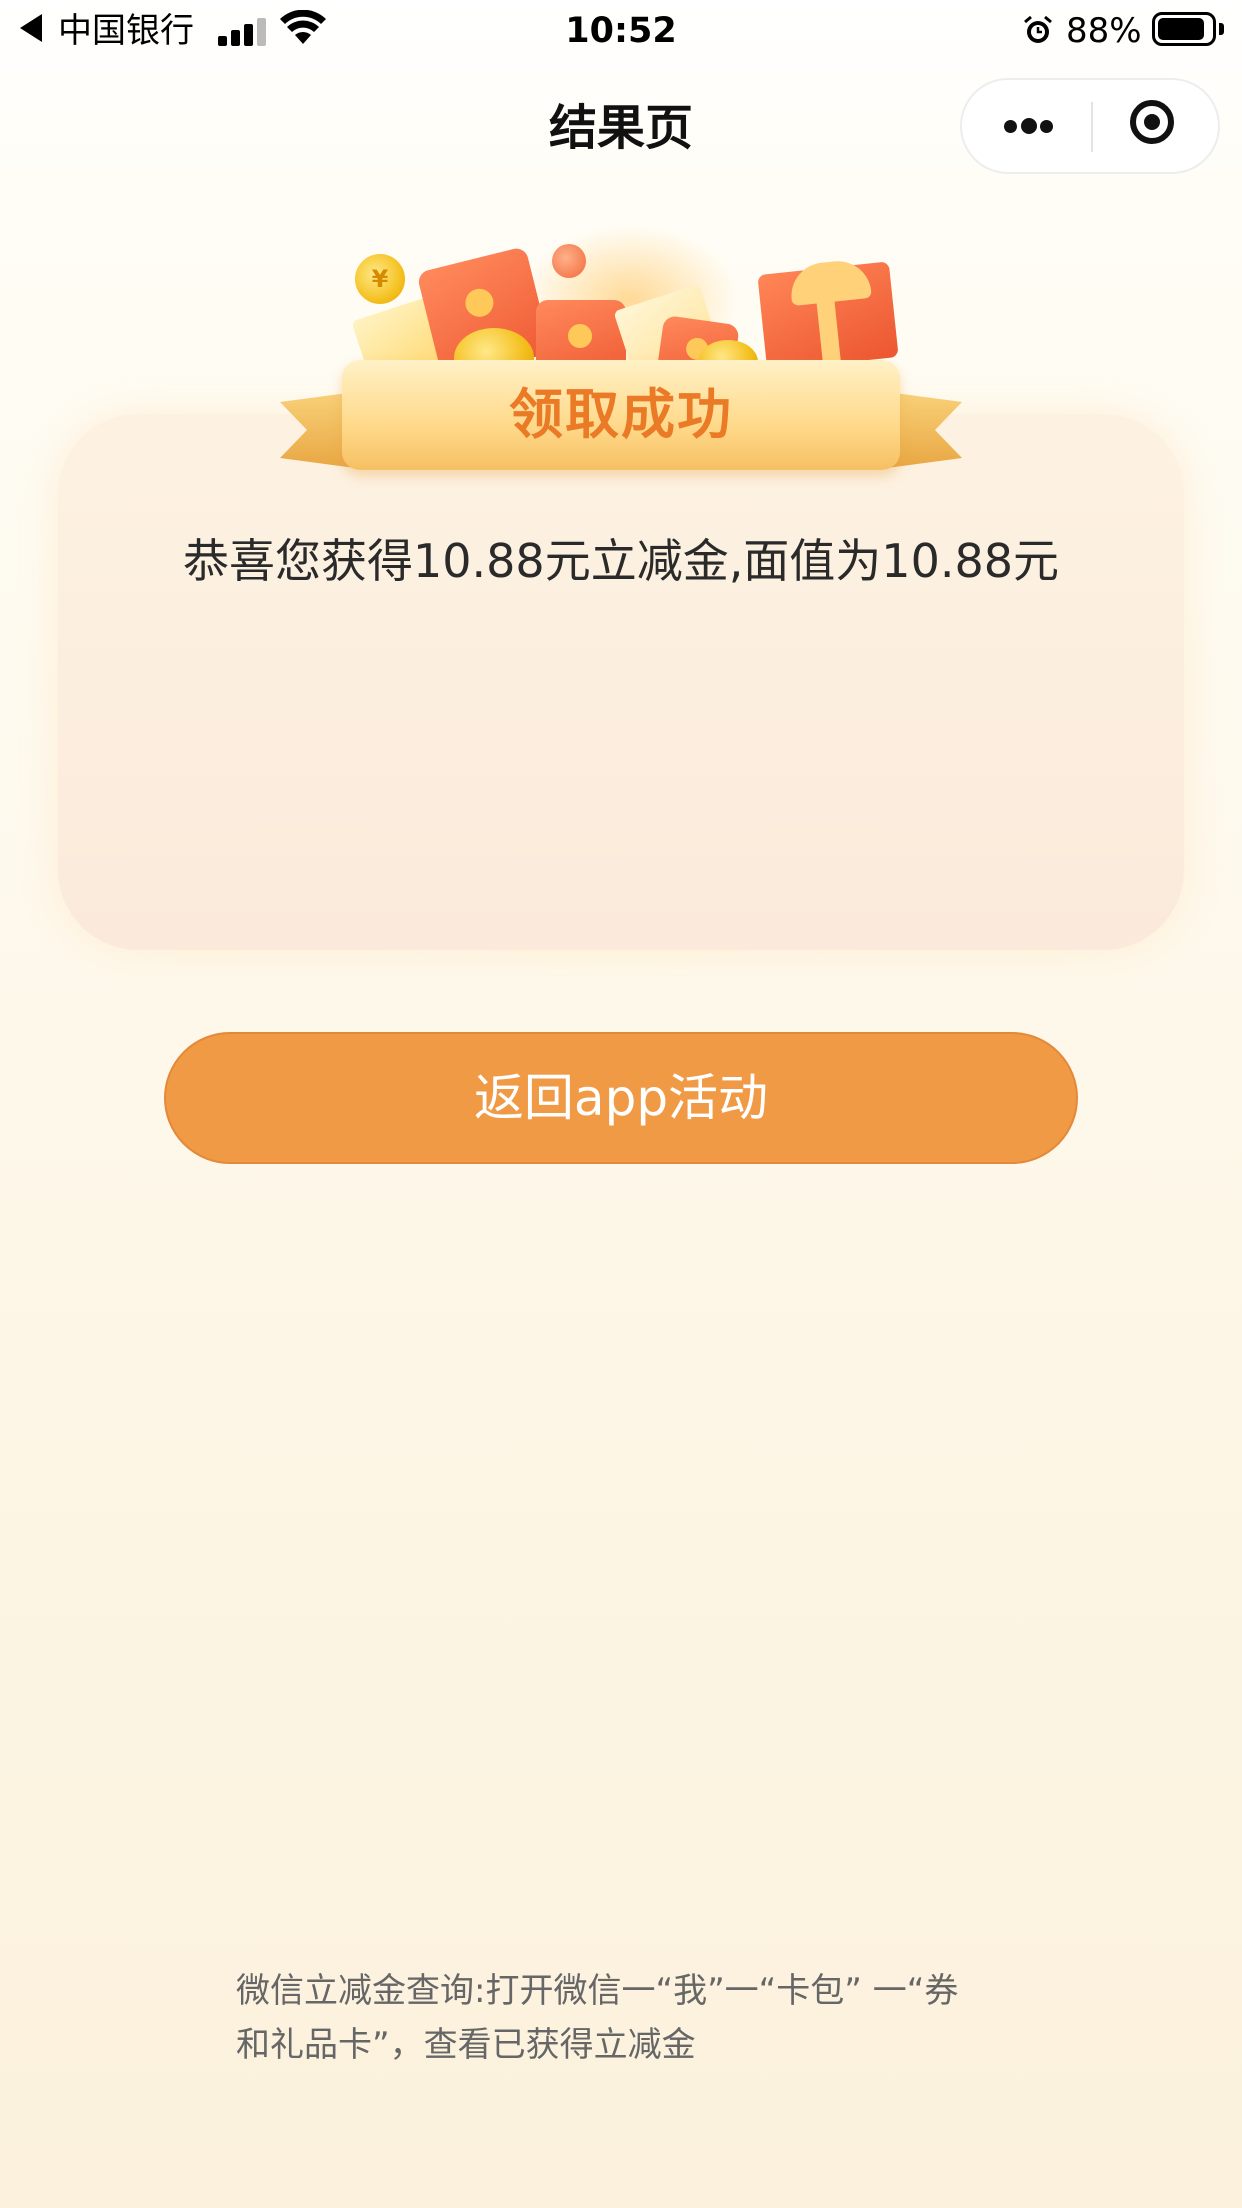 This screenshot has width=1242, height=2208. Describe the element at coordinates (621, 414) in the screenshot. I see `success-title: 领取成功` at that location.